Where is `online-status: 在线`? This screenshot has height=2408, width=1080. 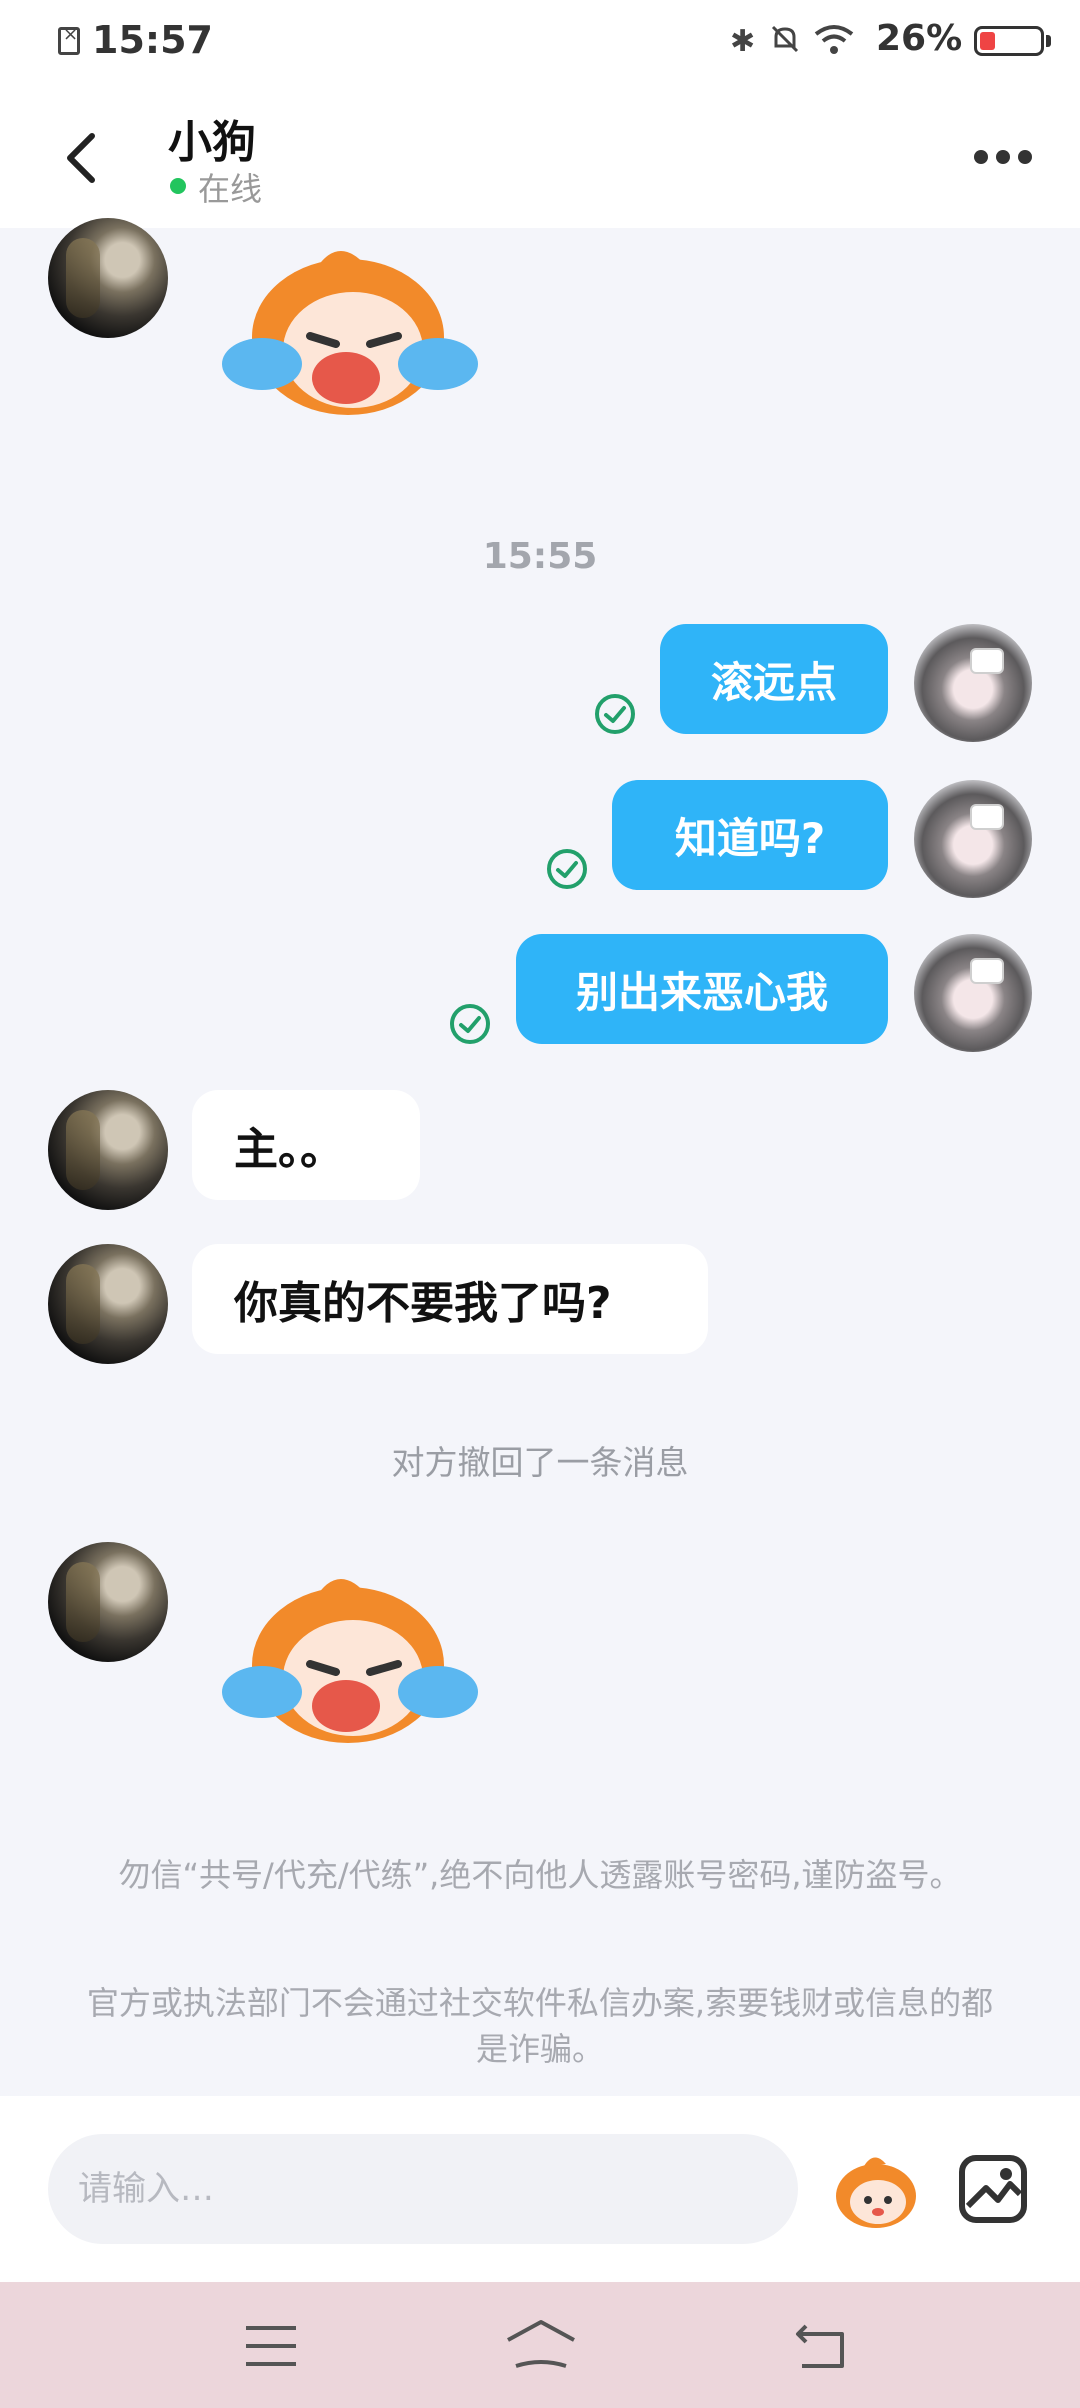 online-status: 在线 is located at coordinates (230, 189).